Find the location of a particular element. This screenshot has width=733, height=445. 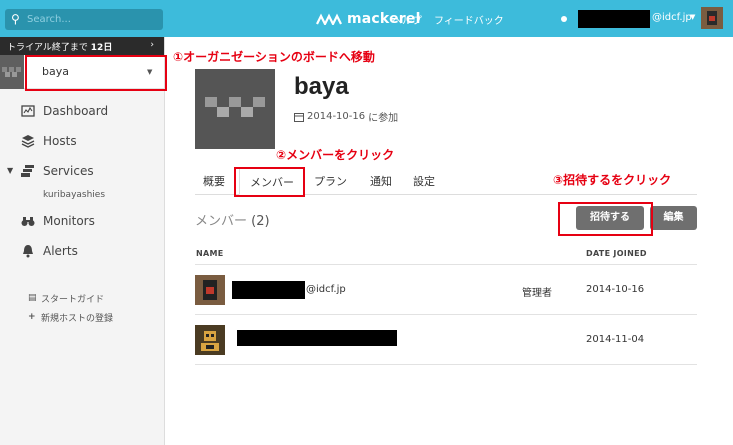

annotation-step2: ②メンバーをクリック is located at coordinates (335, 155).